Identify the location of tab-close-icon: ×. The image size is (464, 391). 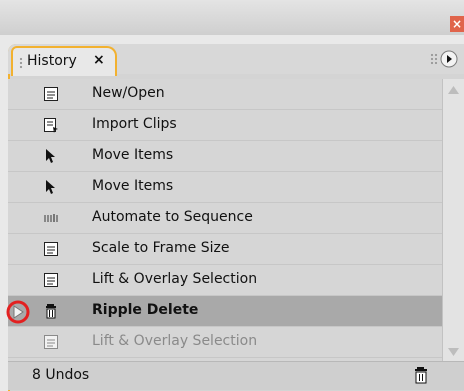
(99, 60).